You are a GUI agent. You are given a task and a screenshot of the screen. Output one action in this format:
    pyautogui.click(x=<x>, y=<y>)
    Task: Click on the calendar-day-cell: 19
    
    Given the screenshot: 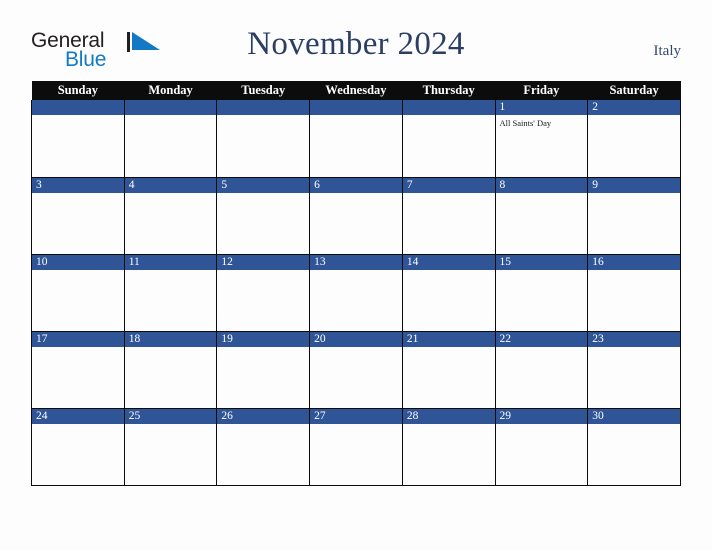 What is the action you would take?
    pyautogui.click(x=263, y=370)
    